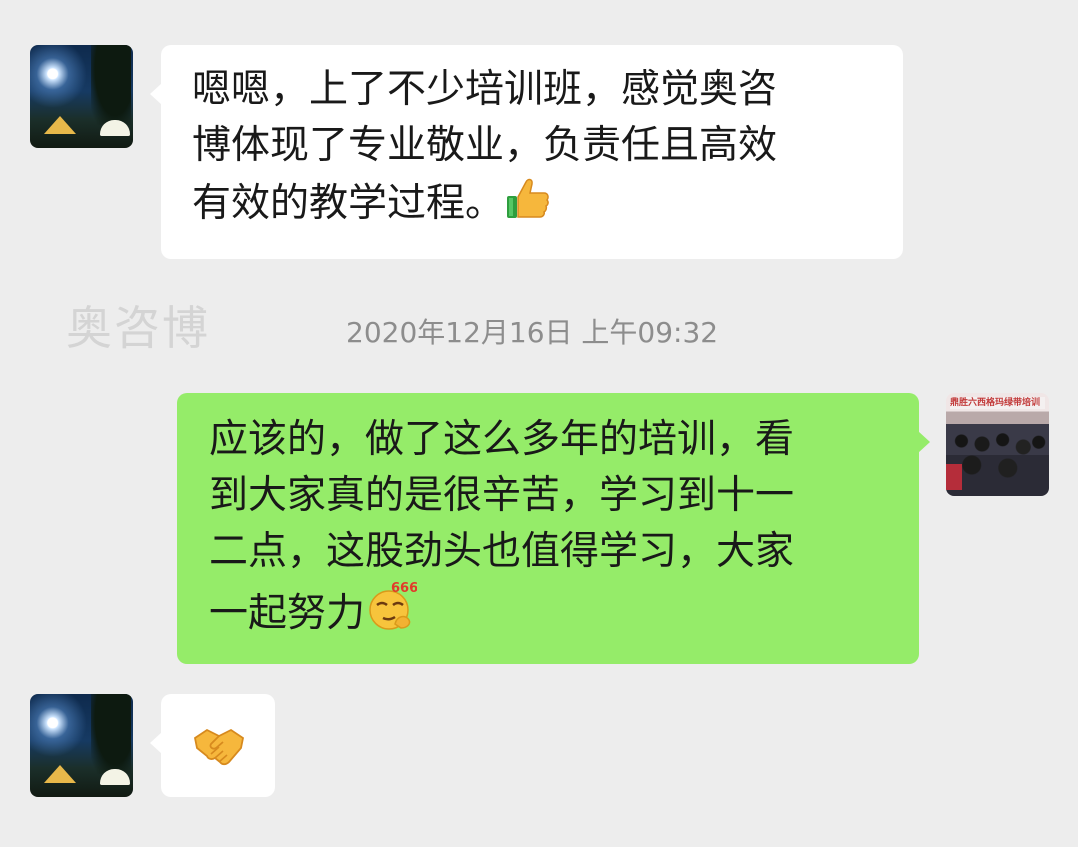  What do you see at coordinates (532, 332) in the screenshot?
I see `message-timestamp: 2020年12月16日 上午09:32` at bounding box center [532, 332].